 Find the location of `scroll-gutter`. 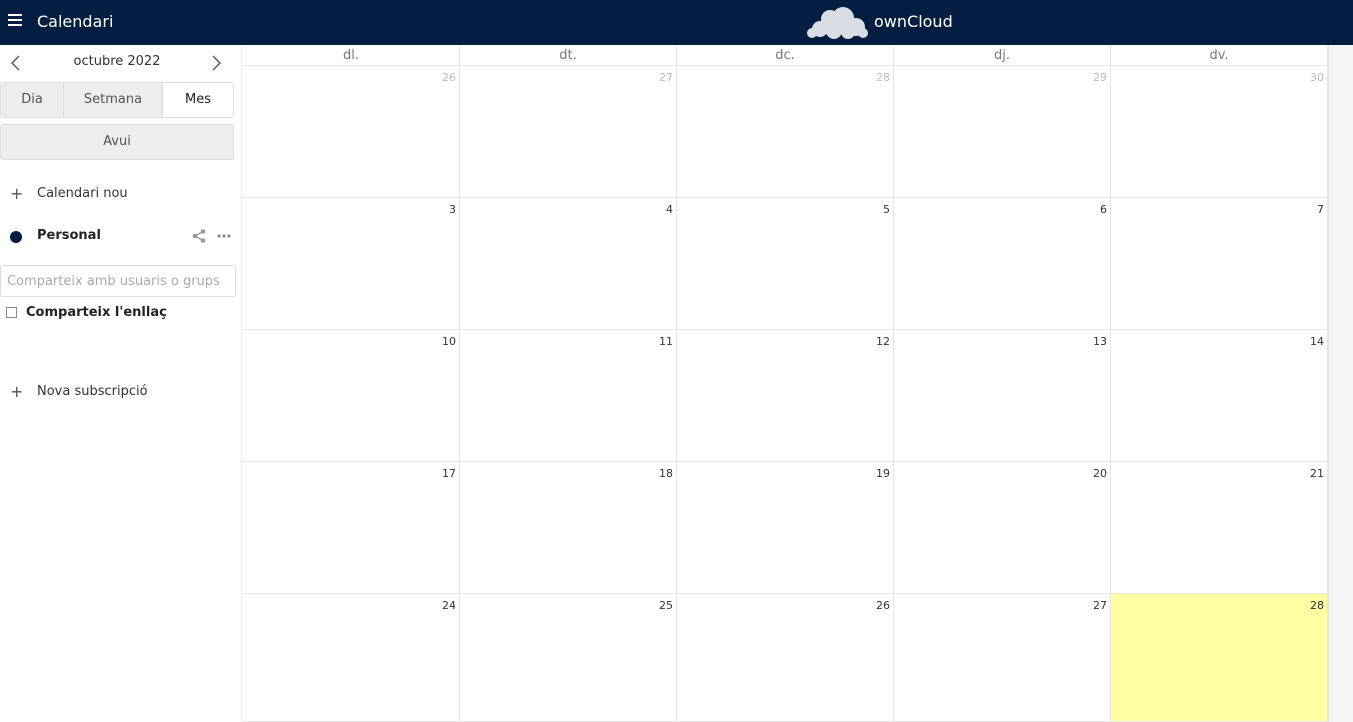

scroll-gutter is located at coordinates (1340, 383).